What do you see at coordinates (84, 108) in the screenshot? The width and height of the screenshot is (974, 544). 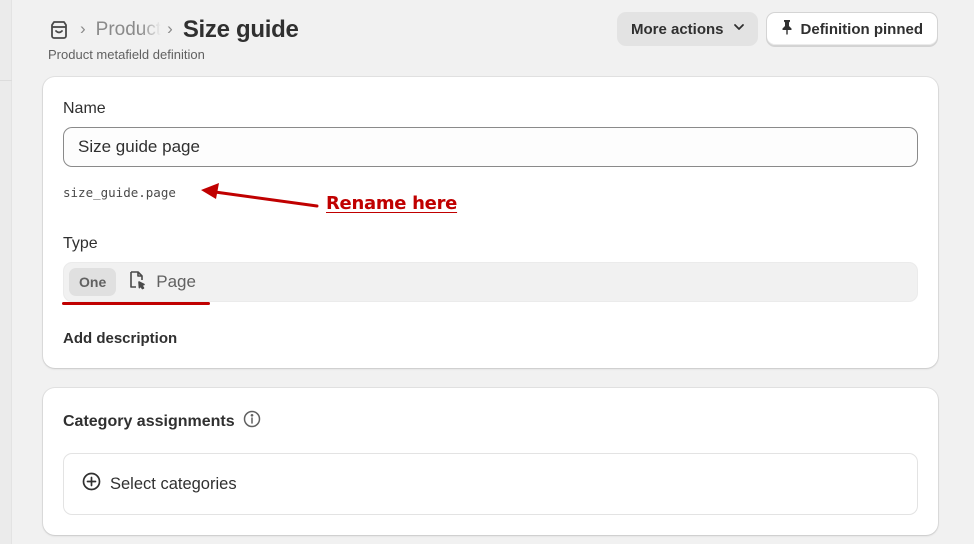 I see `name-label: Name` at bounding box center [84, 108].